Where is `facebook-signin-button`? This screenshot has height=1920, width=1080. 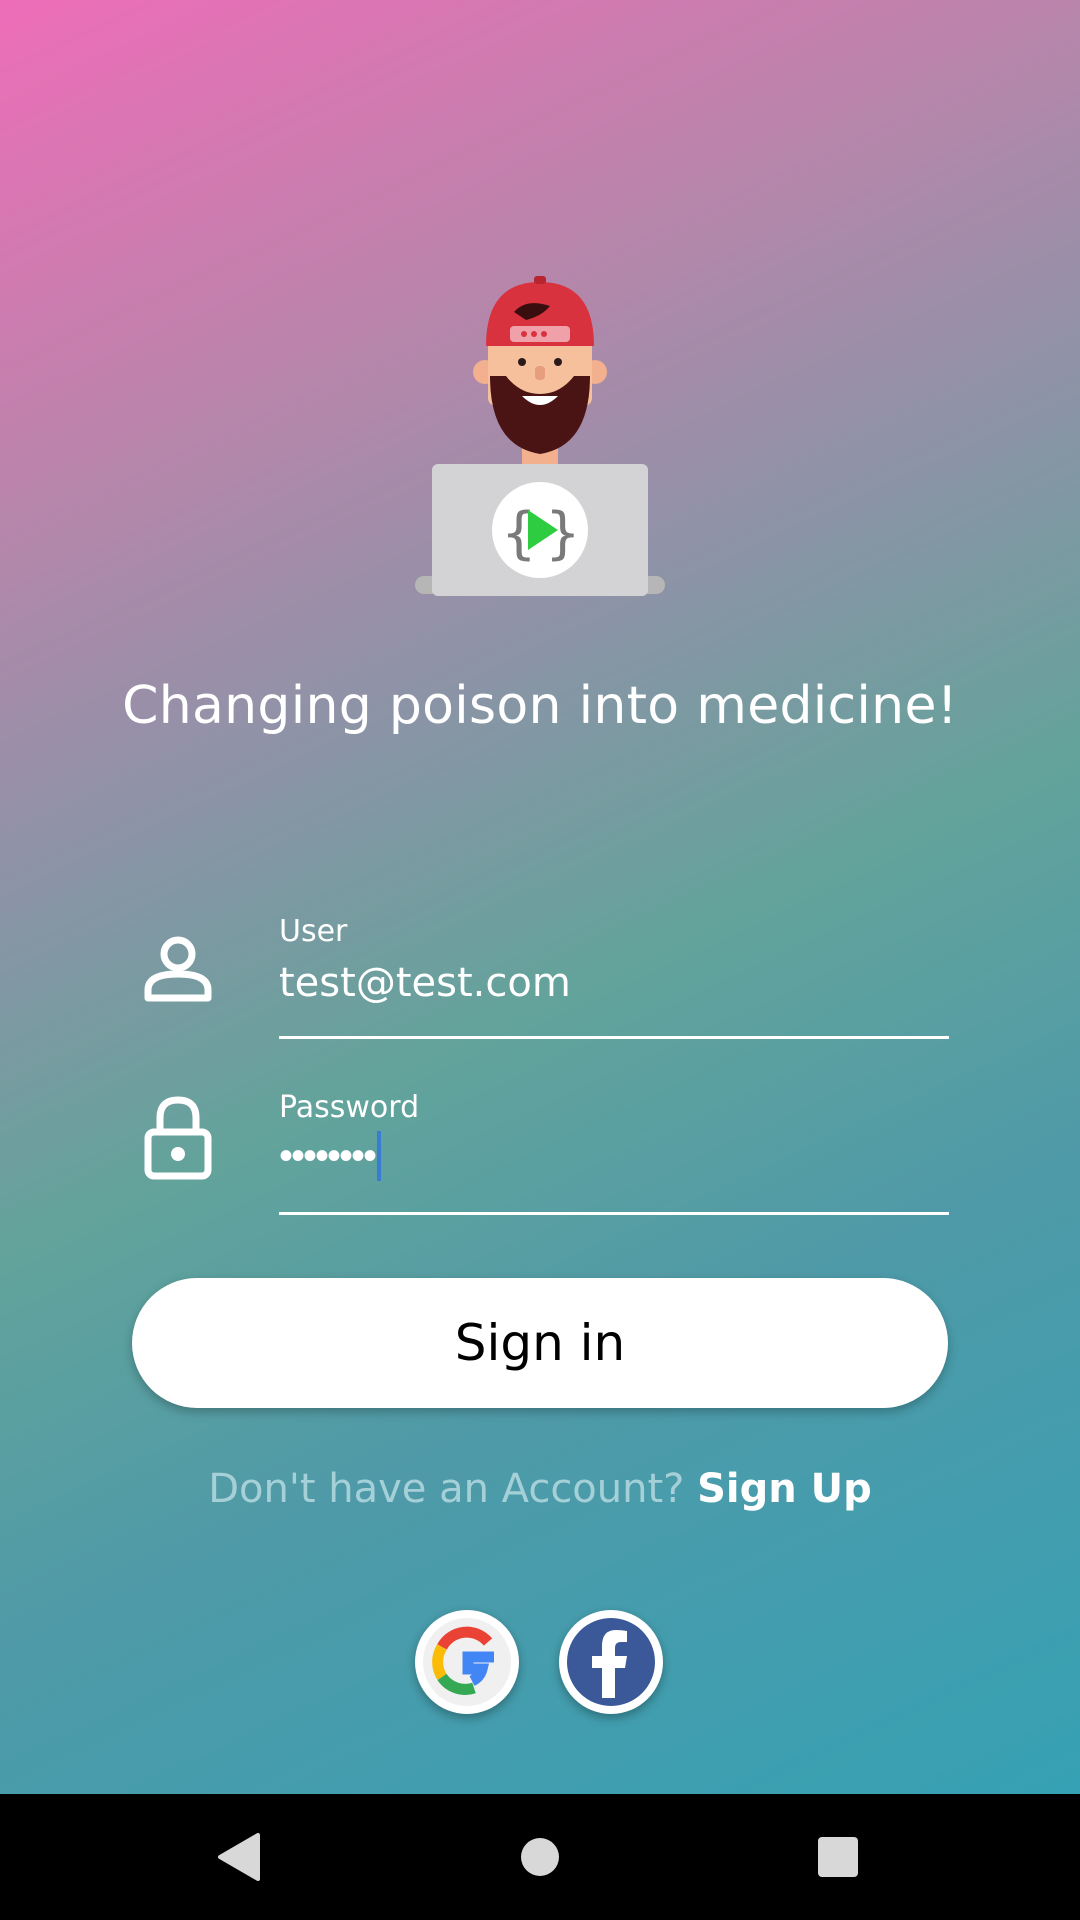 facebook-signin-button is located at coordinates (611, 1662).